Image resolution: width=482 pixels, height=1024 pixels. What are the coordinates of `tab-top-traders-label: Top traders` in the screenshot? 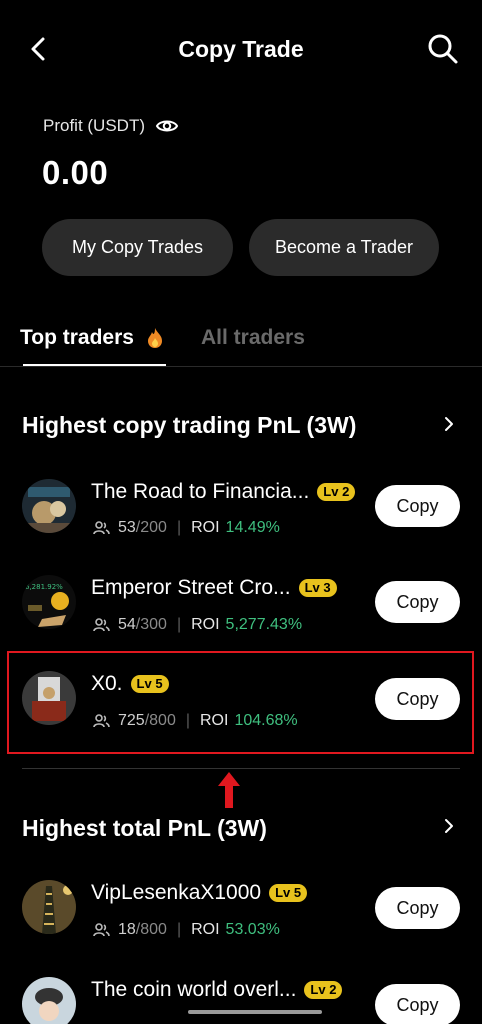 It's located at (77, 337).